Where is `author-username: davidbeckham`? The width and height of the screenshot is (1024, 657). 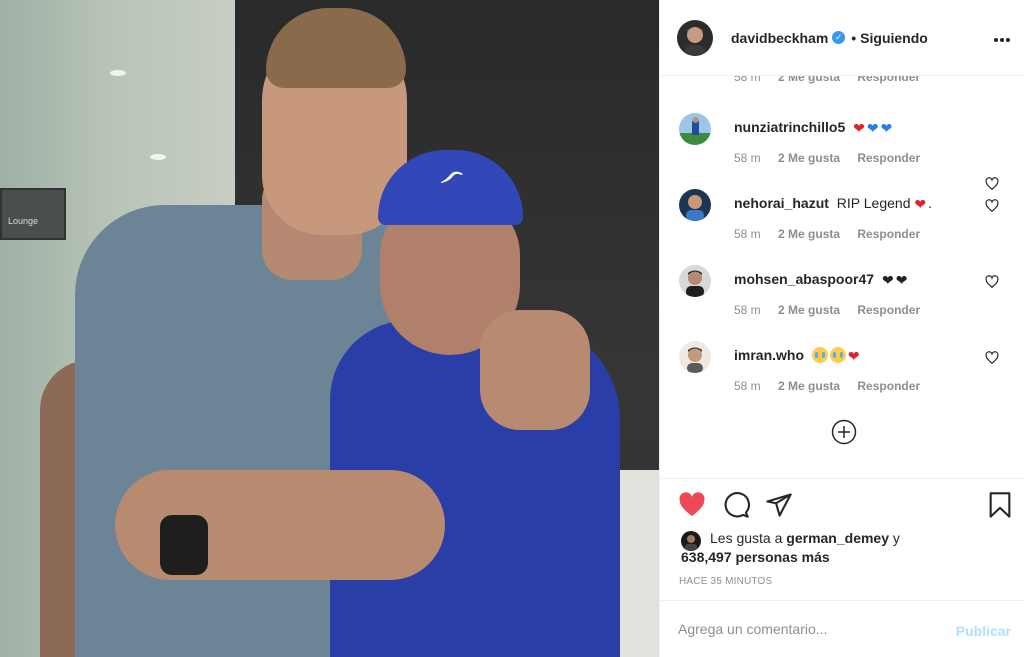
author-username: davidbeckham is located at coordinates (779, 38).